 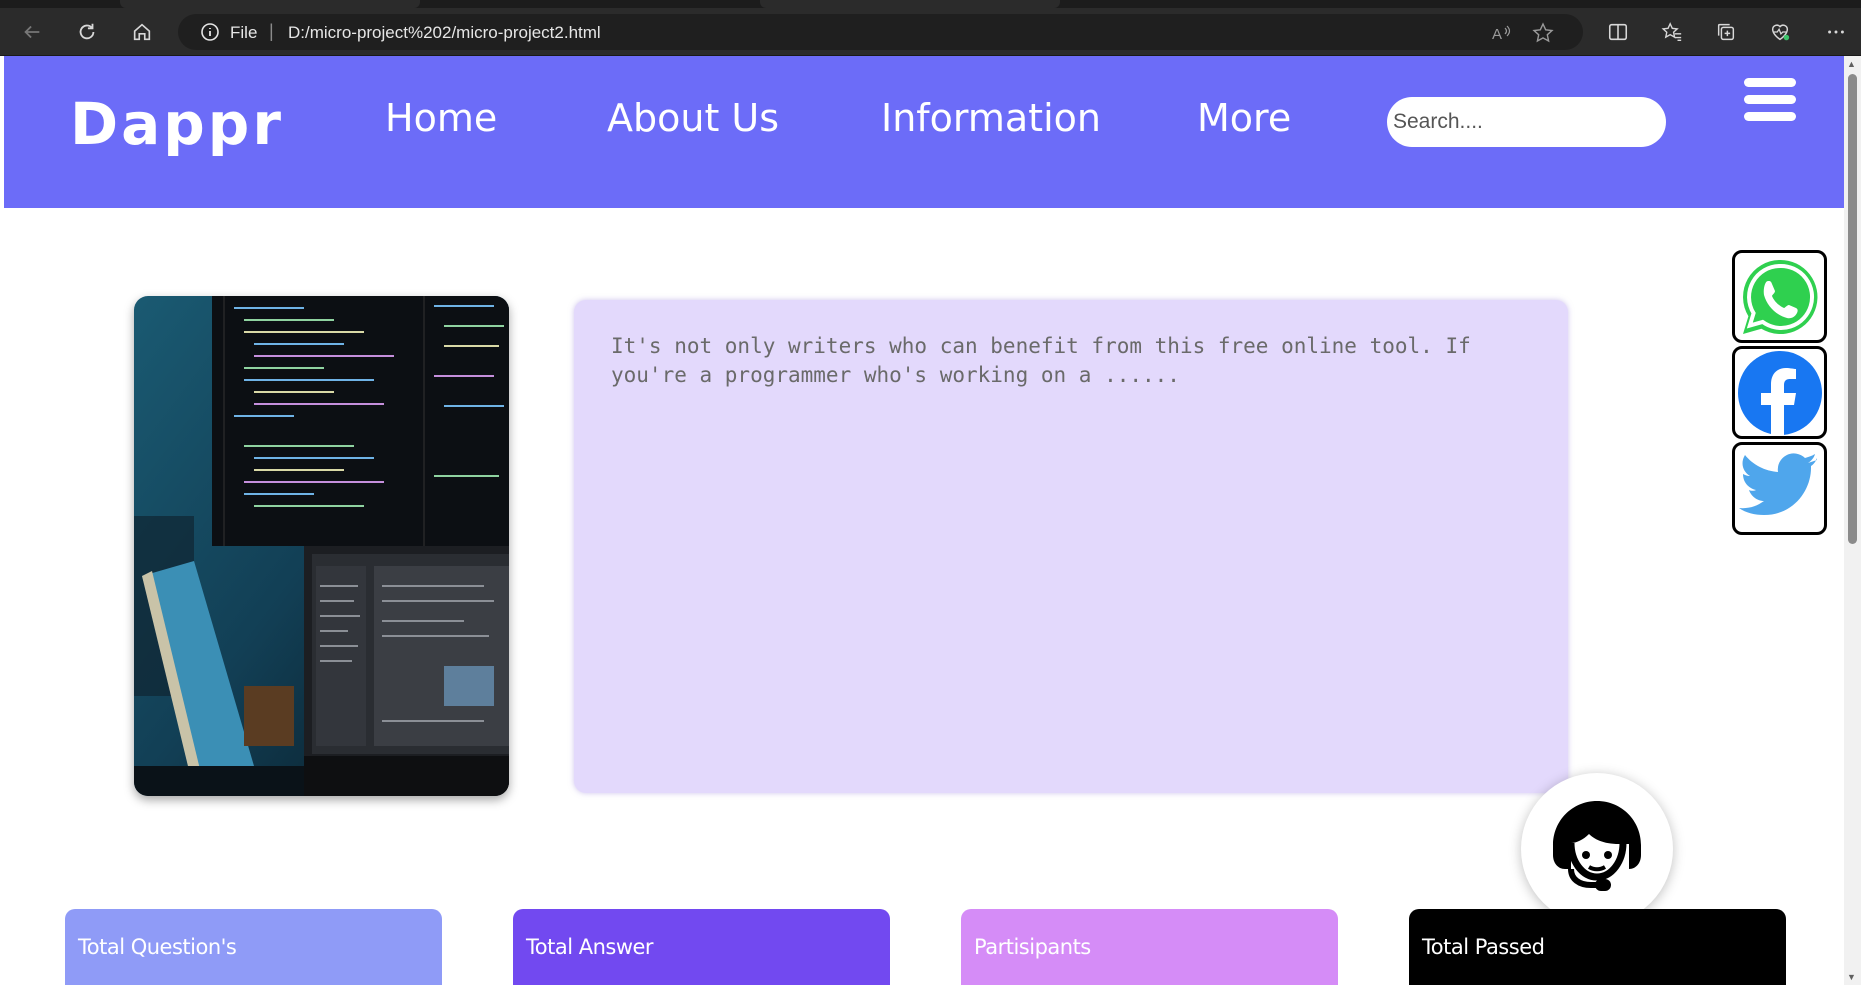 I want to click on search-input, so click(x=1526, y=122).